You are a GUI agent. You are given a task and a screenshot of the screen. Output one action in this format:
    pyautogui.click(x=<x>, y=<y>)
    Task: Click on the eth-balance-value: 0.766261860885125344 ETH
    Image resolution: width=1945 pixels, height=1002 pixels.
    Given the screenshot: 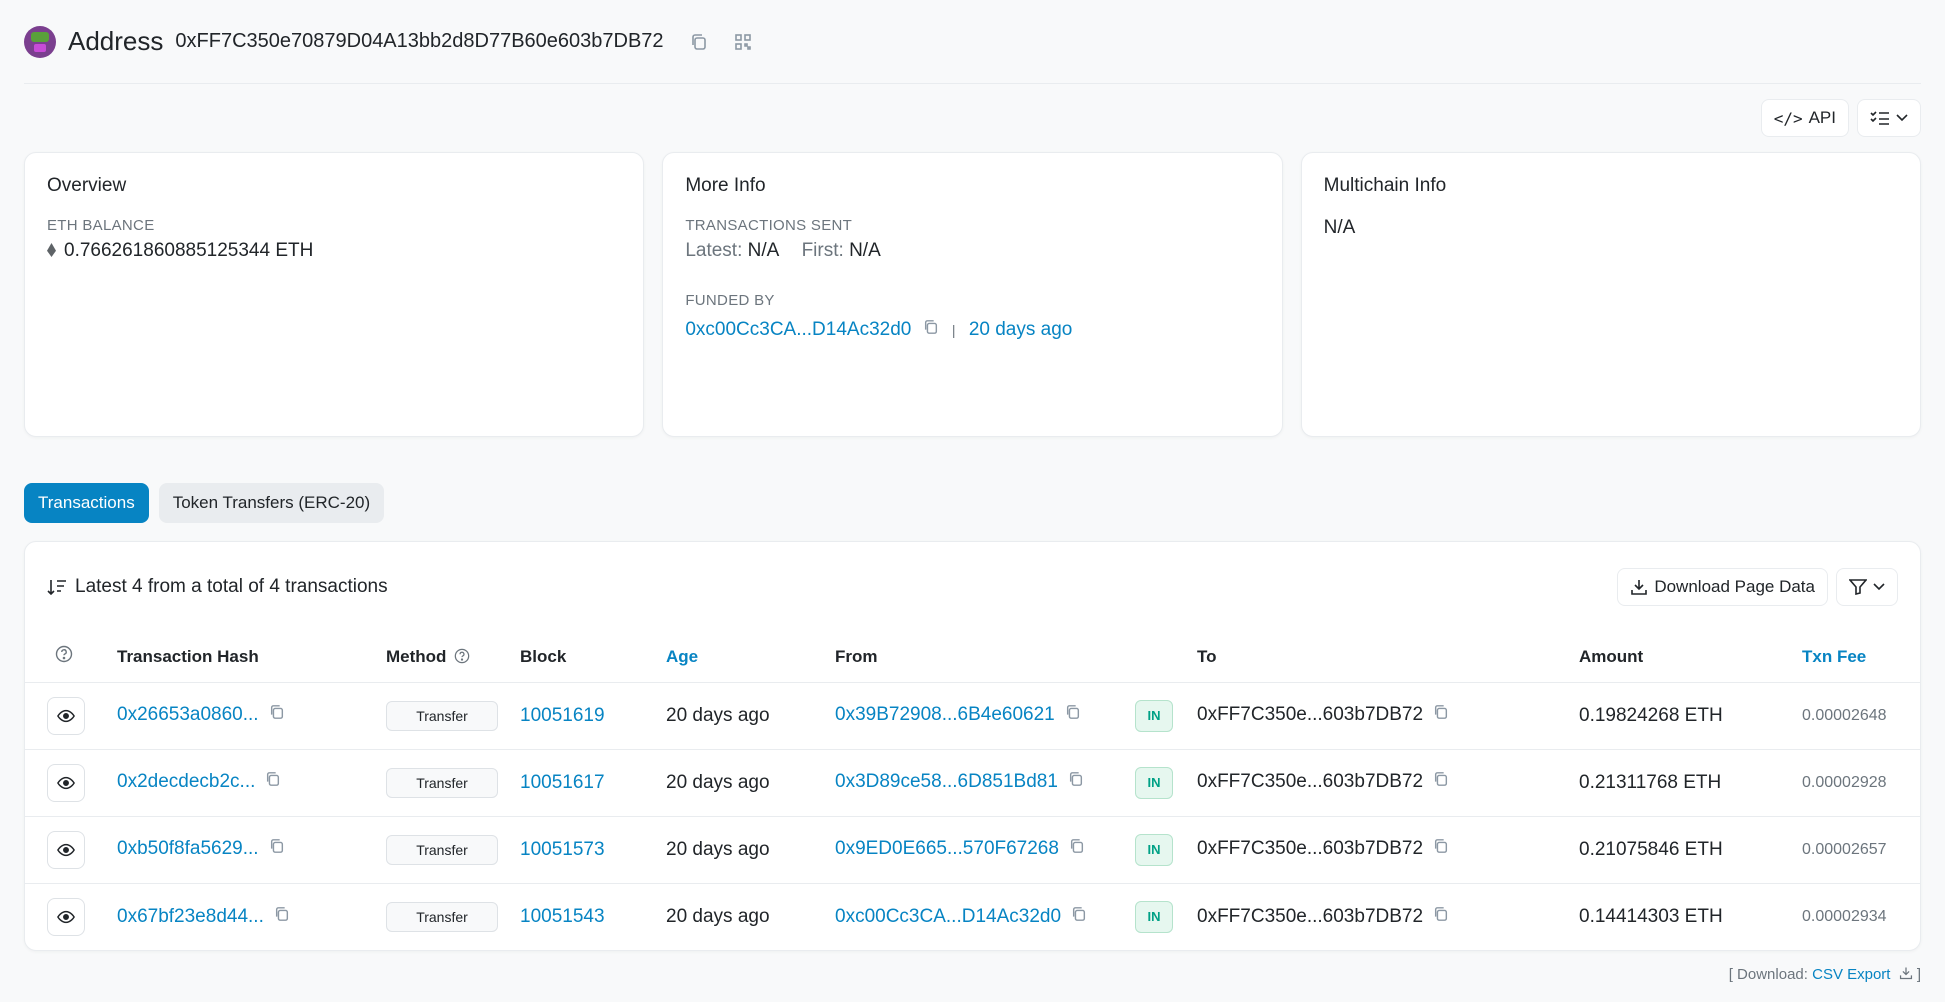 What is the action you would take?
    pyautogui.click(x=334, y=251)
    